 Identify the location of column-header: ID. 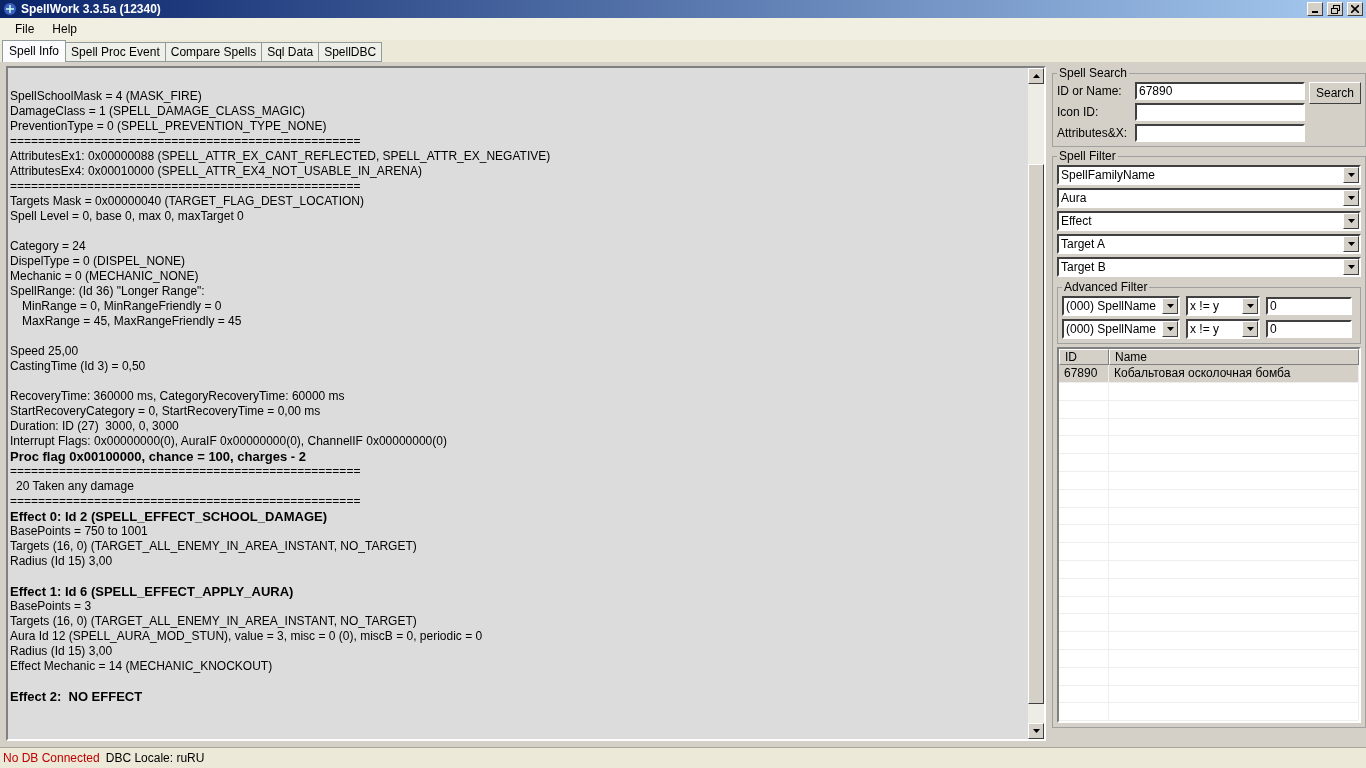
(1084, 357).